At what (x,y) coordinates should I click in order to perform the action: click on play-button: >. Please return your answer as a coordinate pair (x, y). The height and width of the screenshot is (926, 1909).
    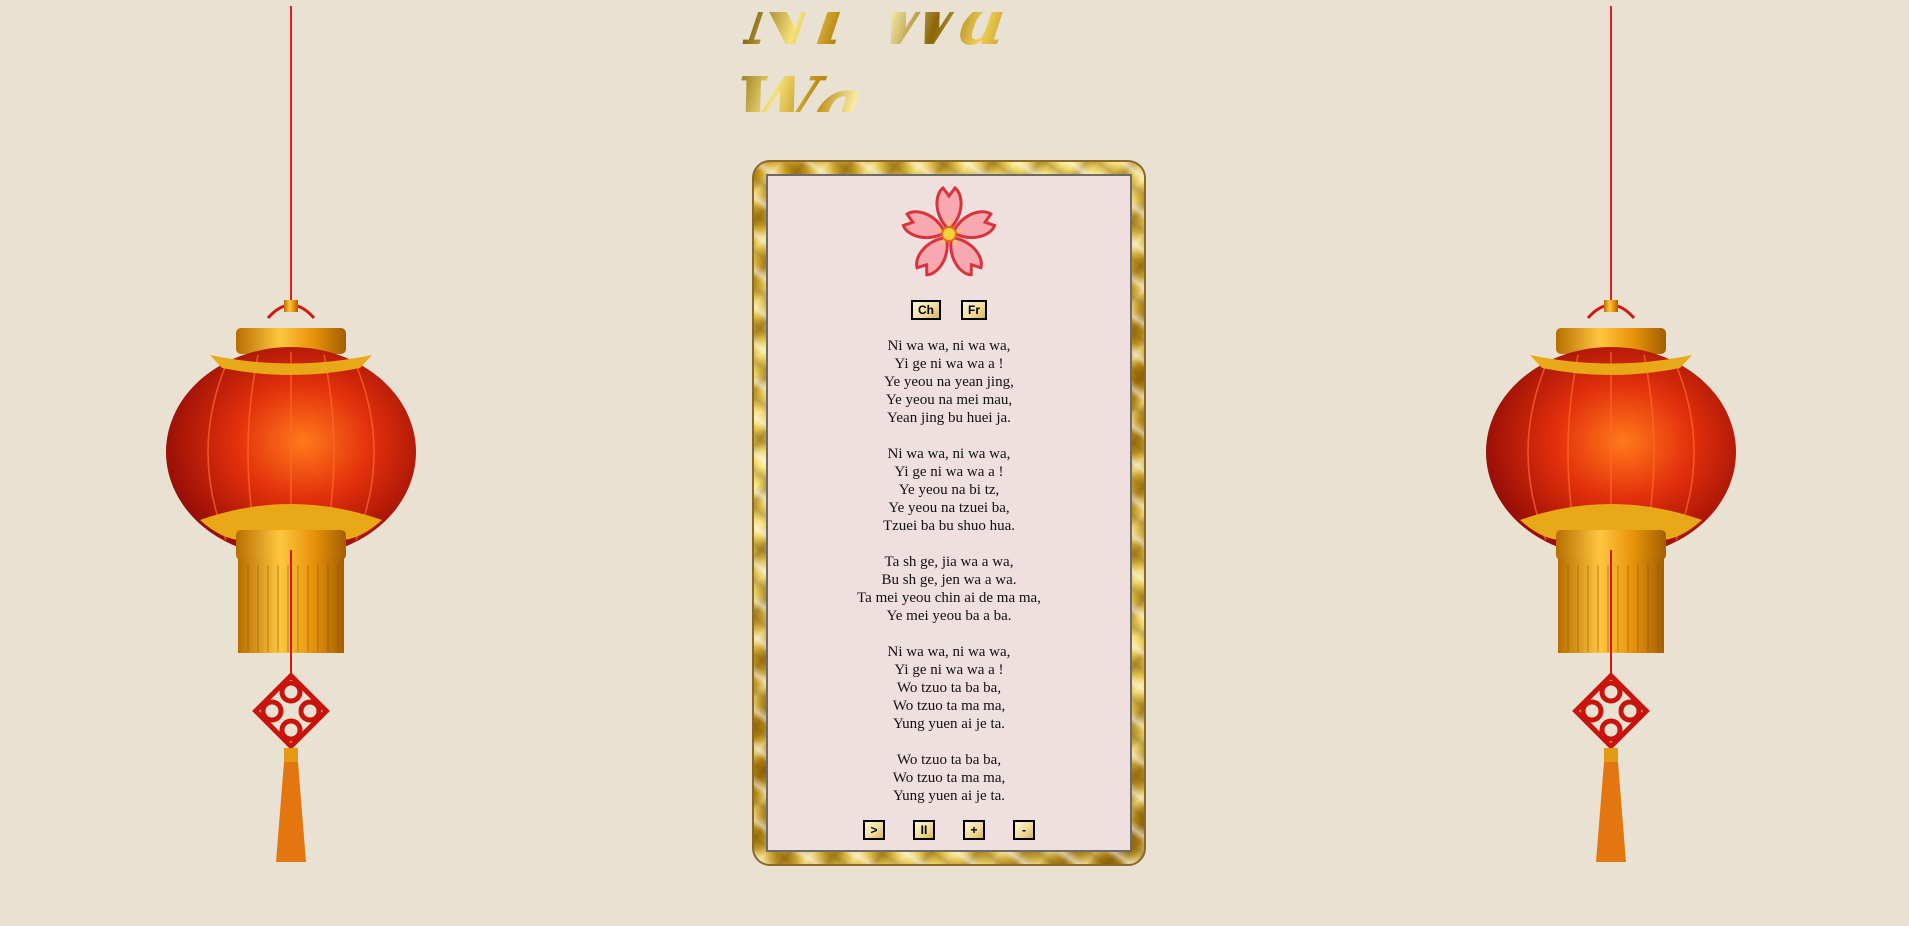
    Looking at the image, I should click on (874, 830).